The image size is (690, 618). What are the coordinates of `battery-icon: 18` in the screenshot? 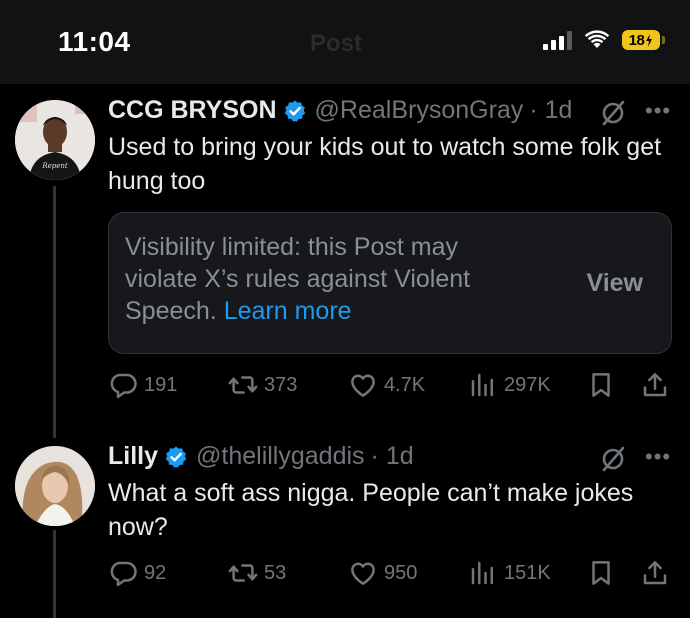 It's located at (643, 40).